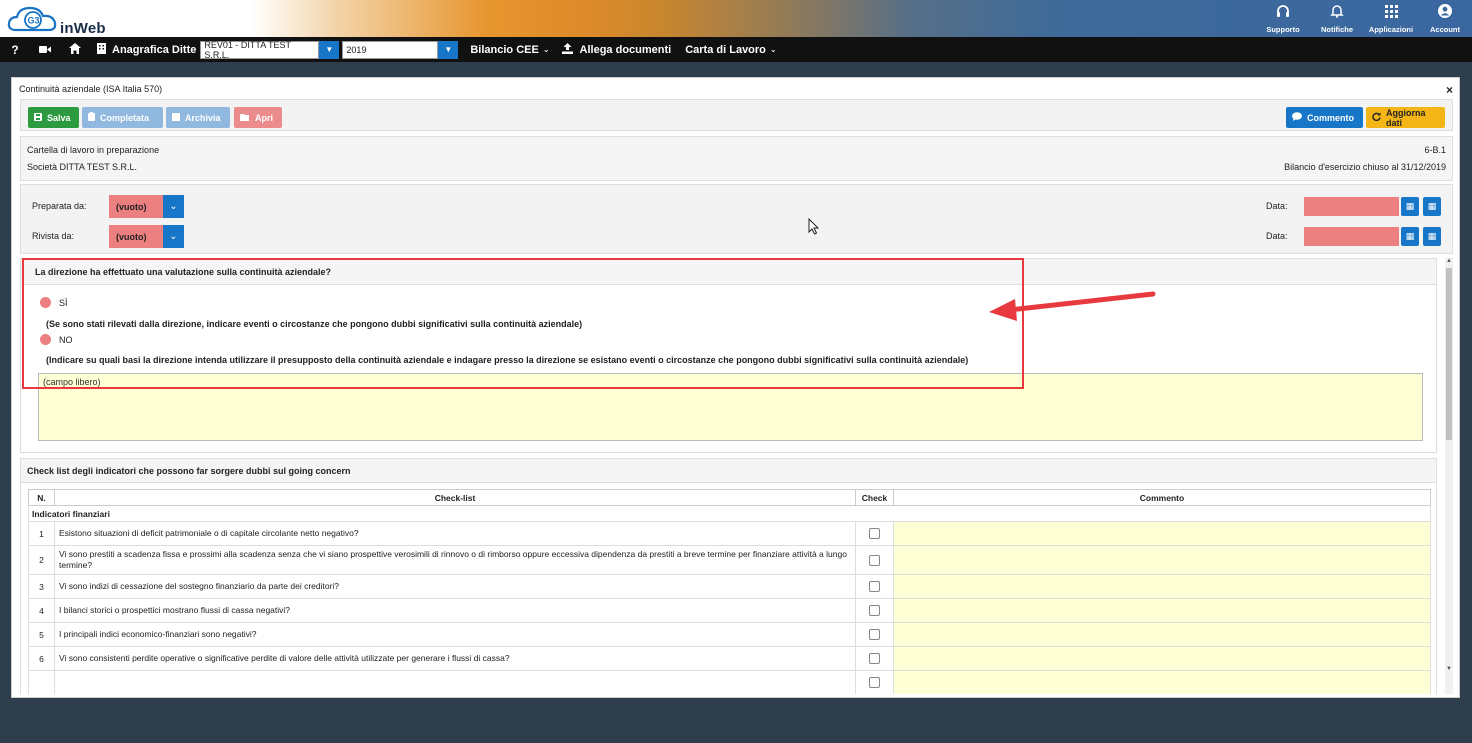 The width and height of the screenshot is (1472, 743). I want to click on folder-open-icon, so click(245, 118).